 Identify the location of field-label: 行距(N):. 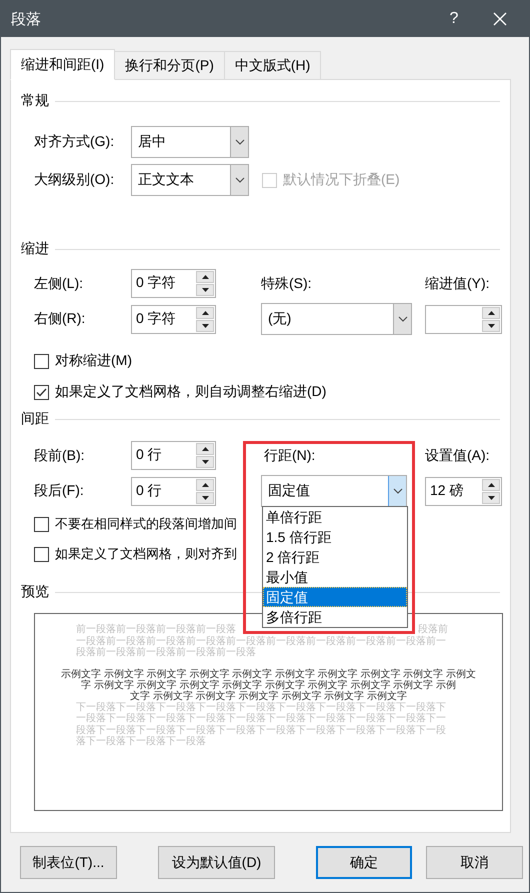
(289, 455).